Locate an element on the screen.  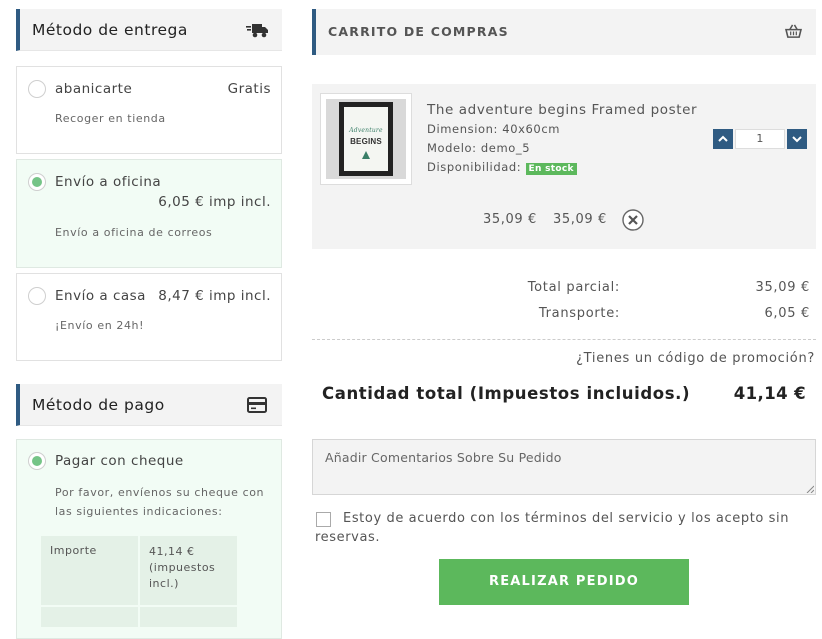
model-value: demo_5 is located at coordinates (505, 148).